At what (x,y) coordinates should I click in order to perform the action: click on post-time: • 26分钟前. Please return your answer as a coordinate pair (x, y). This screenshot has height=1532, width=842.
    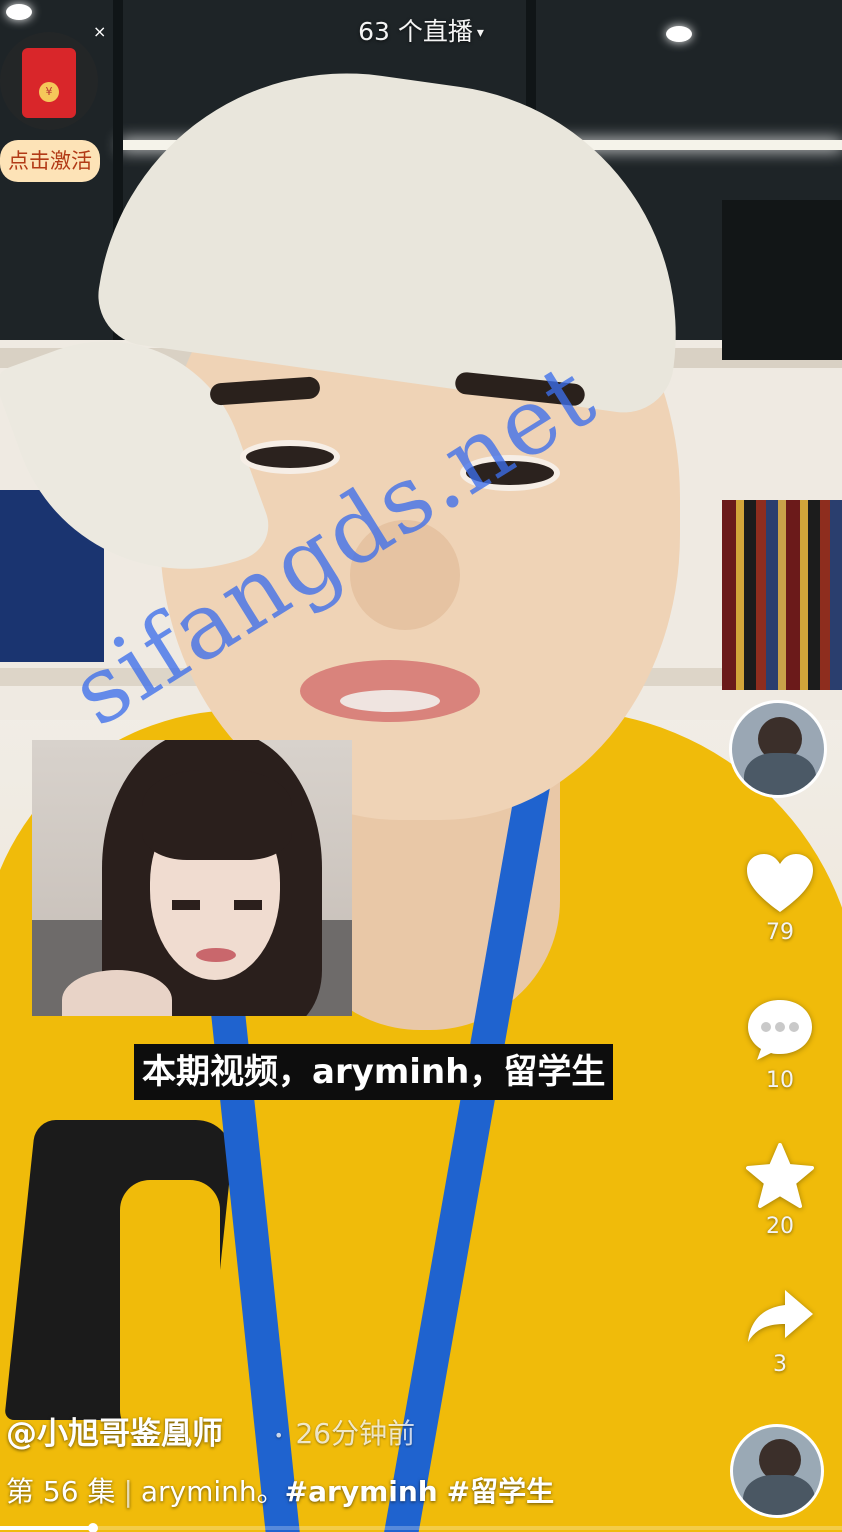
    Looking at the image, I should click on (344, 1432).